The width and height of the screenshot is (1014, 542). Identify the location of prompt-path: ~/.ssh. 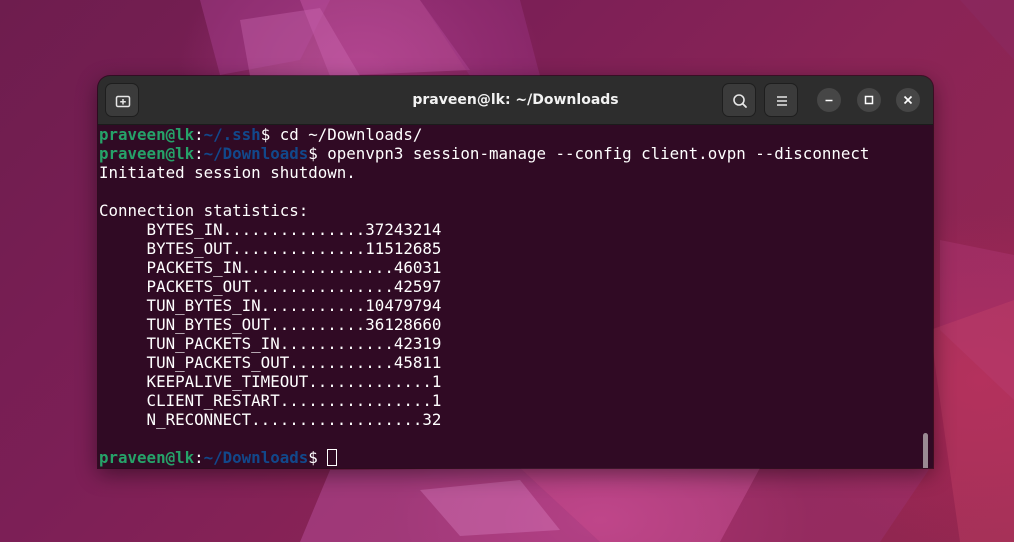
(232, 134).